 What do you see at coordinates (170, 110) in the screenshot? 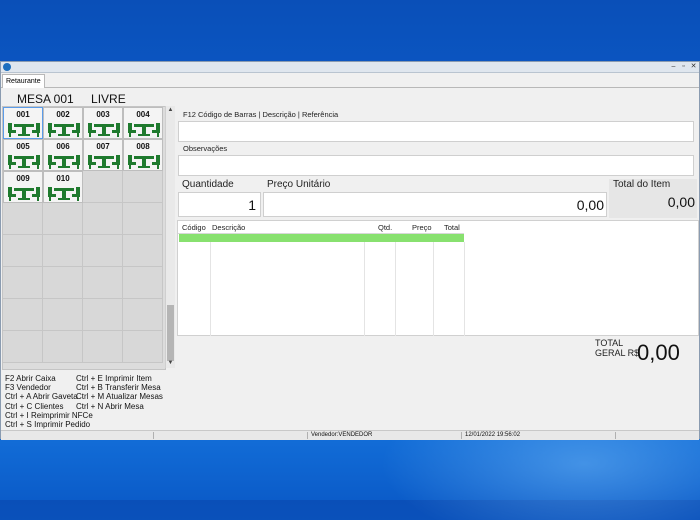
I see `scroll-up-arrow-icon: ▲` at bounding box center [170, 110].